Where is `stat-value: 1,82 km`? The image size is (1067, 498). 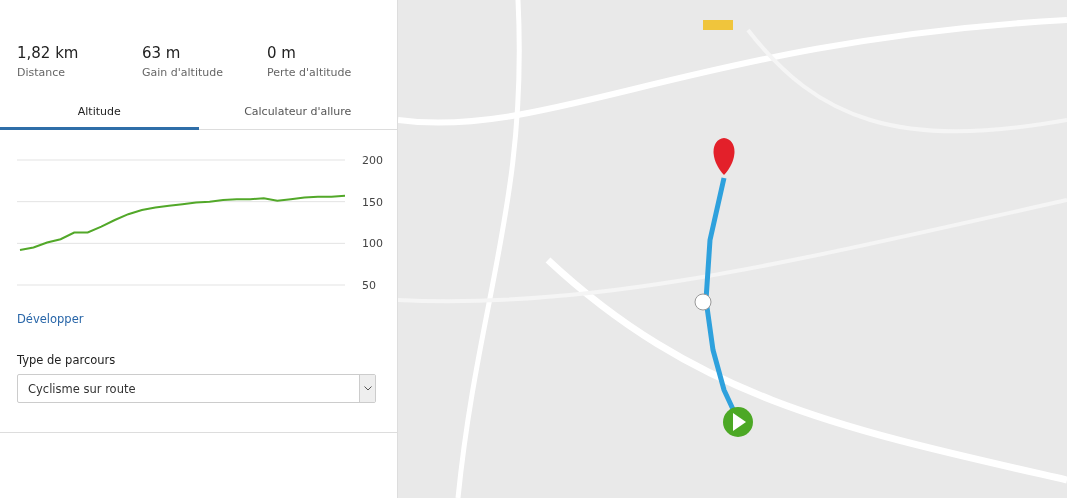
stat-value: 1,82 km is located at coordinates (48, 53).